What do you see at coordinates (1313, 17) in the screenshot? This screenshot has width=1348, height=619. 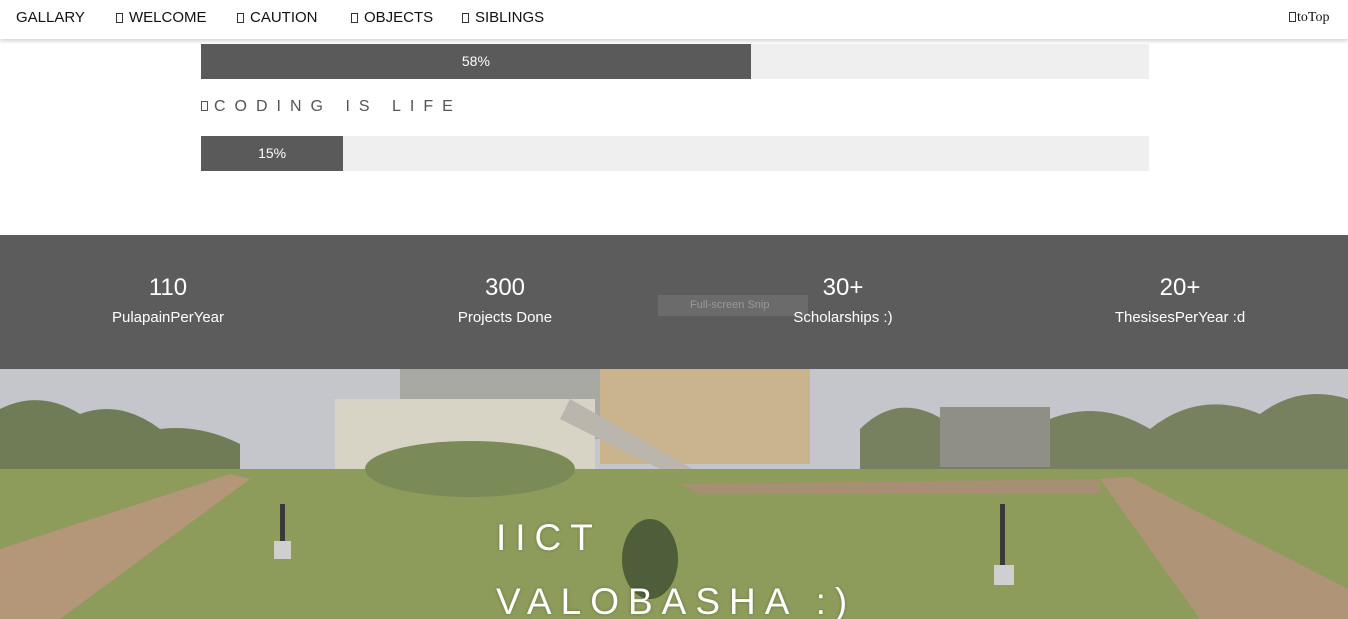 I see `to-top-label: toTop` at bounding box center [1313, 17].